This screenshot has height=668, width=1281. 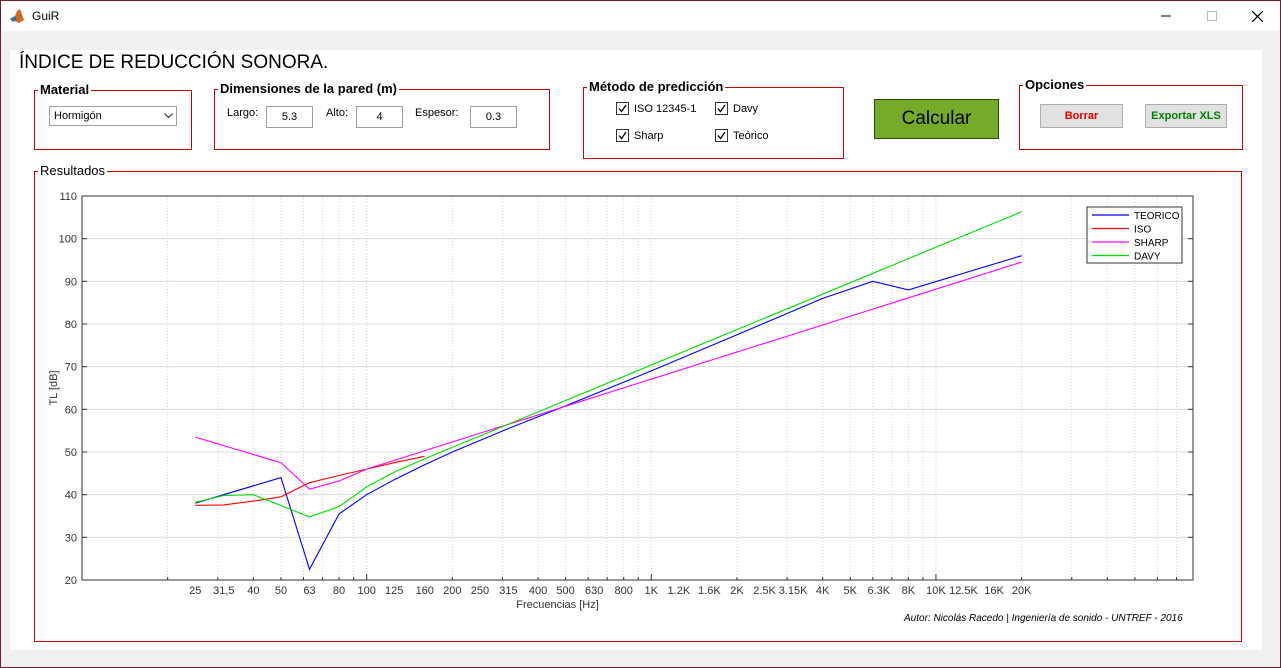 I want to click on minimize-button, so click(x=1166, y=16).